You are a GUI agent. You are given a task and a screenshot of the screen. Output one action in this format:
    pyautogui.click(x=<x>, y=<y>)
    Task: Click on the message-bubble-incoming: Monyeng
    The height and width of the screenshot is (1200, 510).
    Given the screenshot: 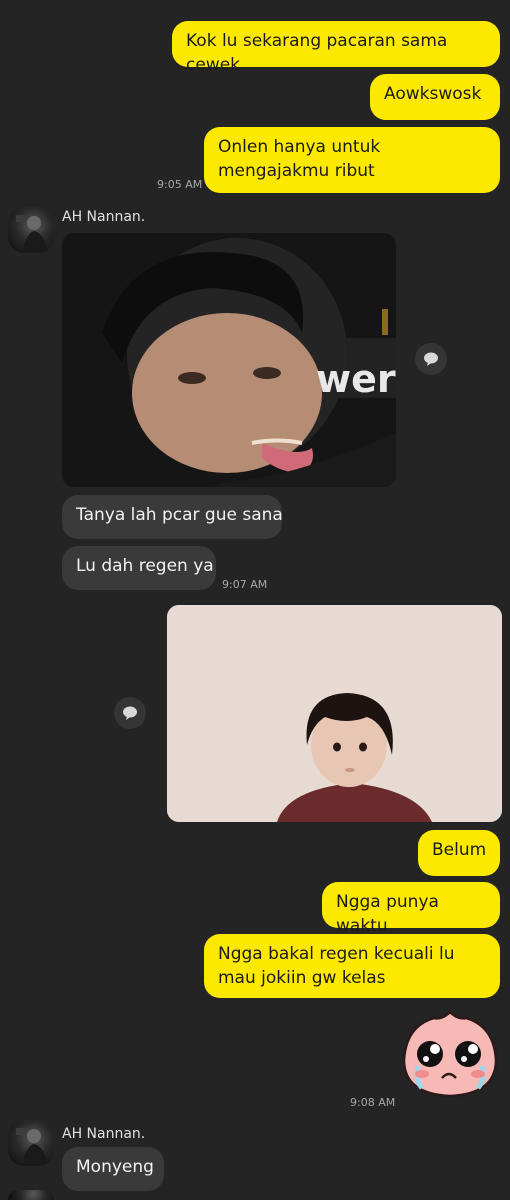 What is the action you would take?
    pyautogui.click(x=113, y=1169)
    